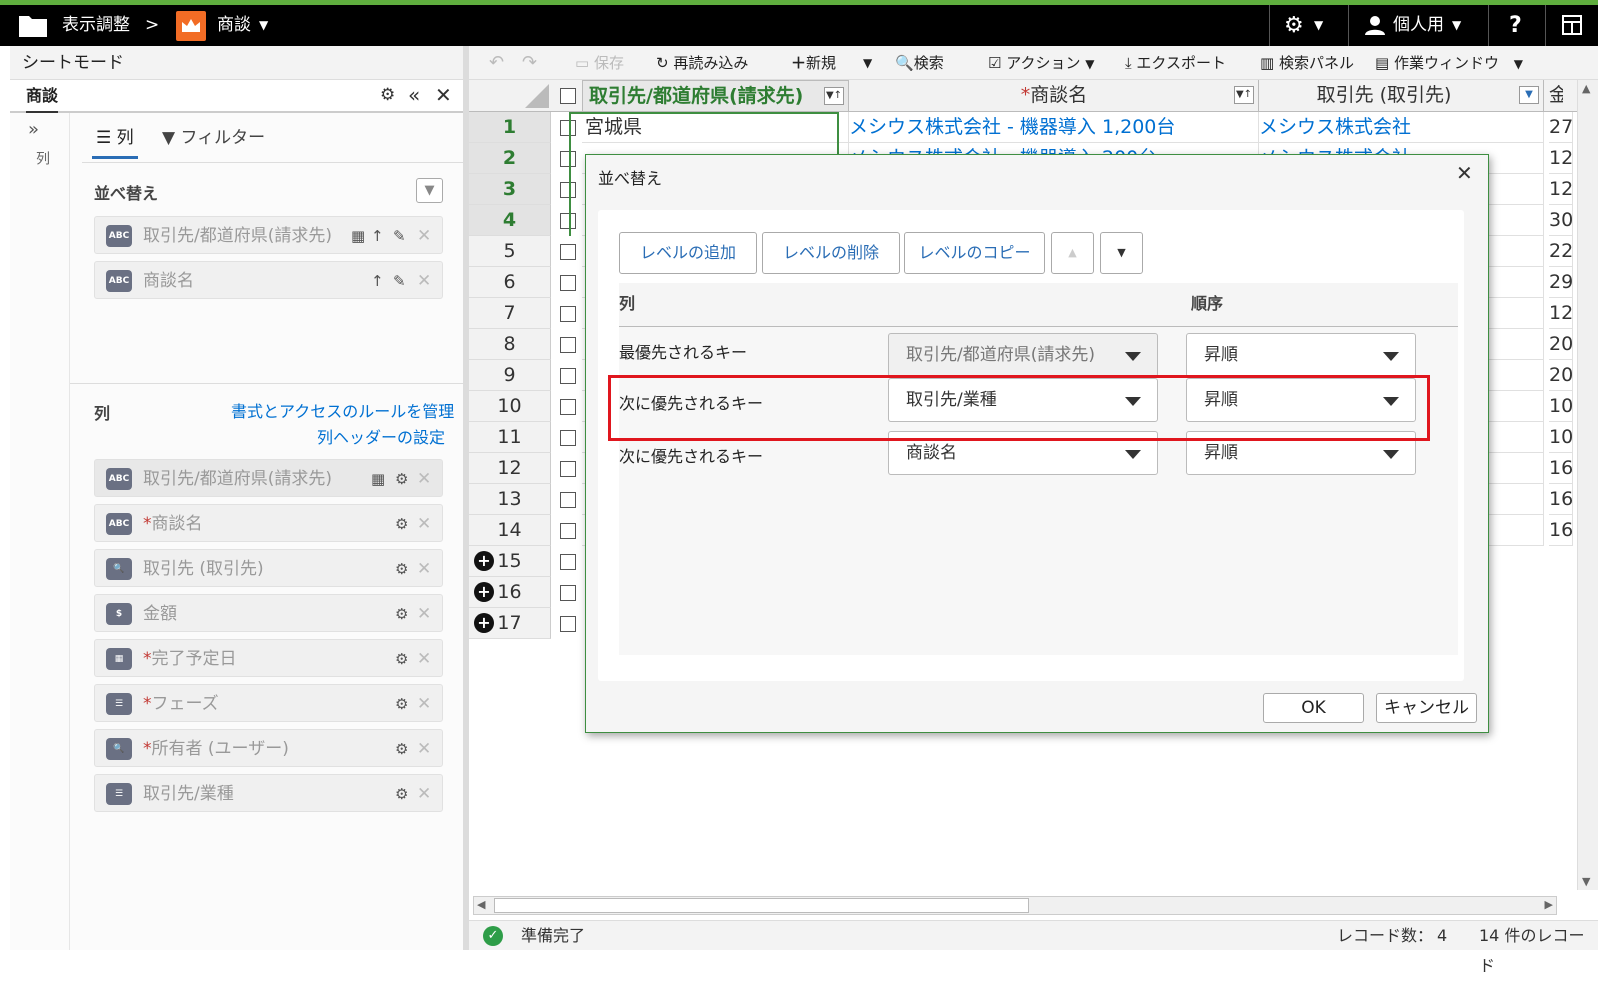 This screenshot has width=1598, height=981. Describe the element at coordinates (1023, 355) in the screenshot. I see `sort-column-select: 取引先/都道府県(請求先)` at that location.